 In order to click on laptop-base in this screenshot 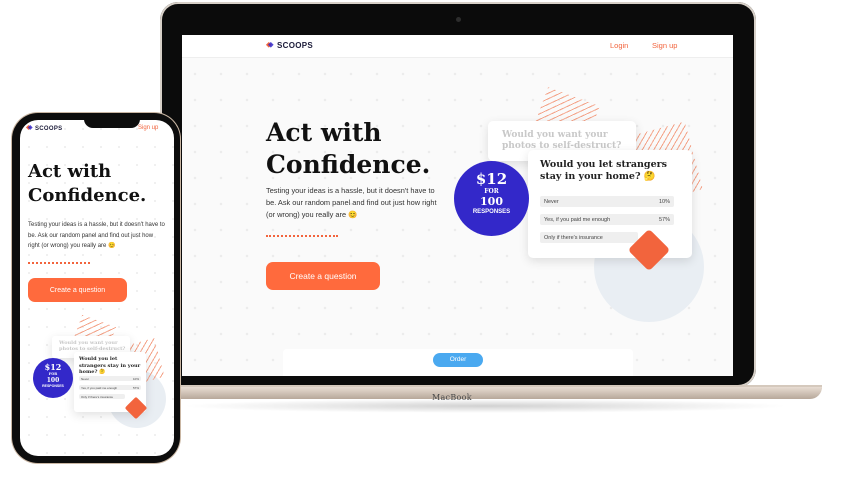, I will do `click(486, 393)`.